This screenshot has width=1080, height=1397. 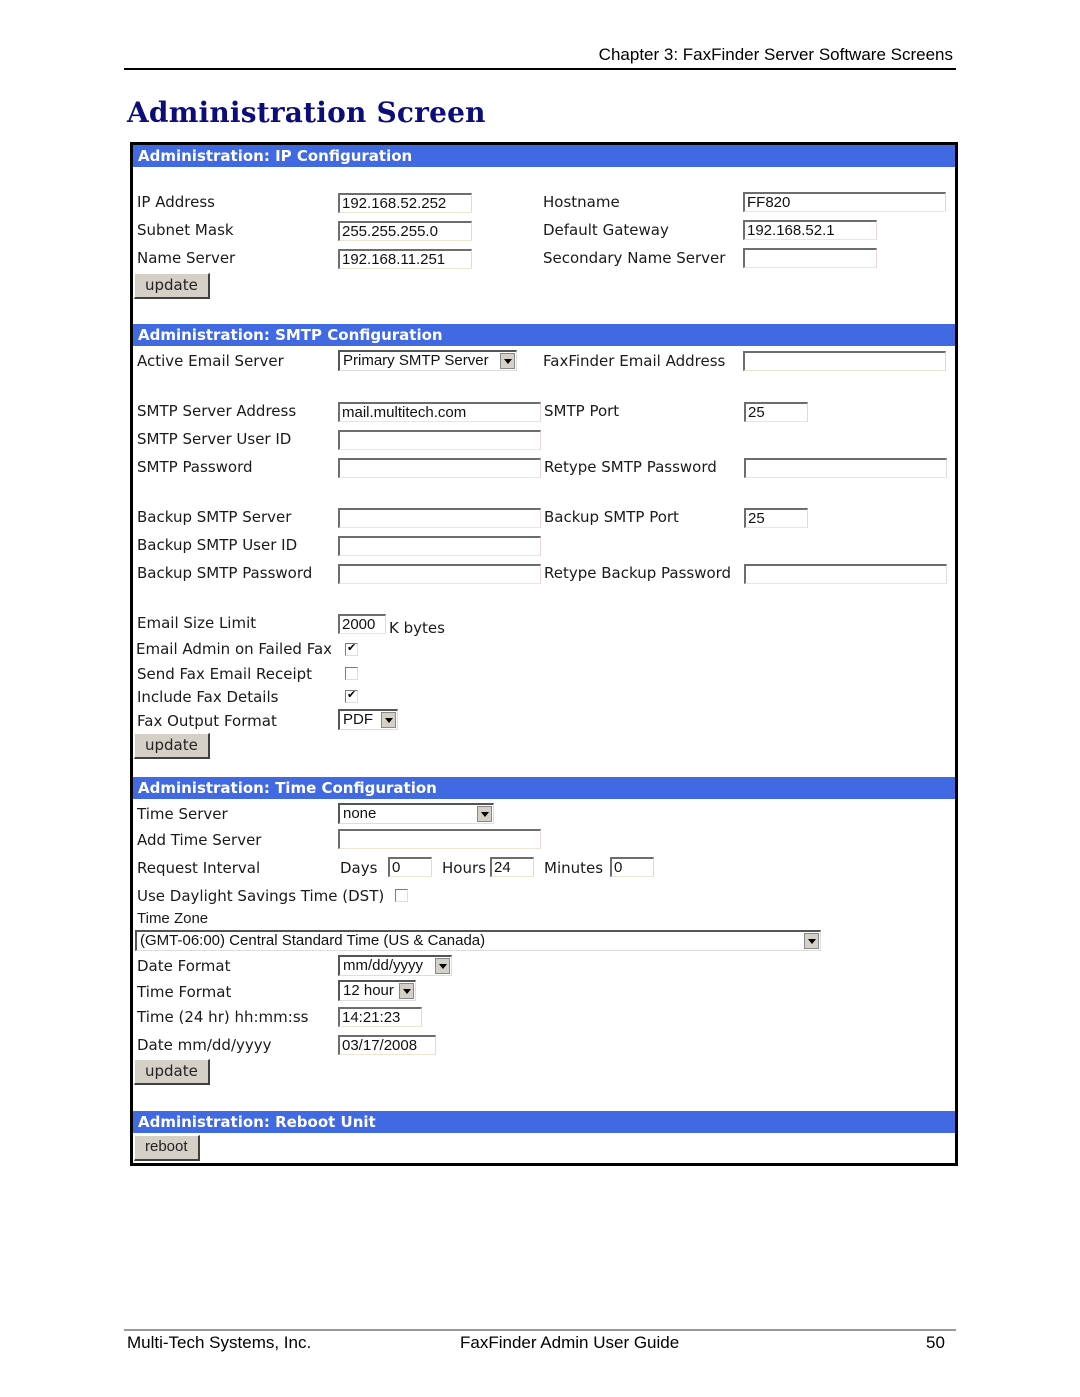 I want to click on send-receipt-label: Send Fax Email Receipt, so click(x=225, y=674).